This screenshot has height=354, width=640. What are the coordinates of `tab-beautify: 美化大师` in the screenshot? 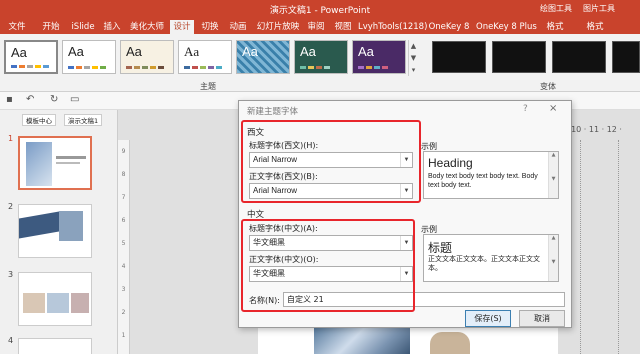 It's located at (147, 27).